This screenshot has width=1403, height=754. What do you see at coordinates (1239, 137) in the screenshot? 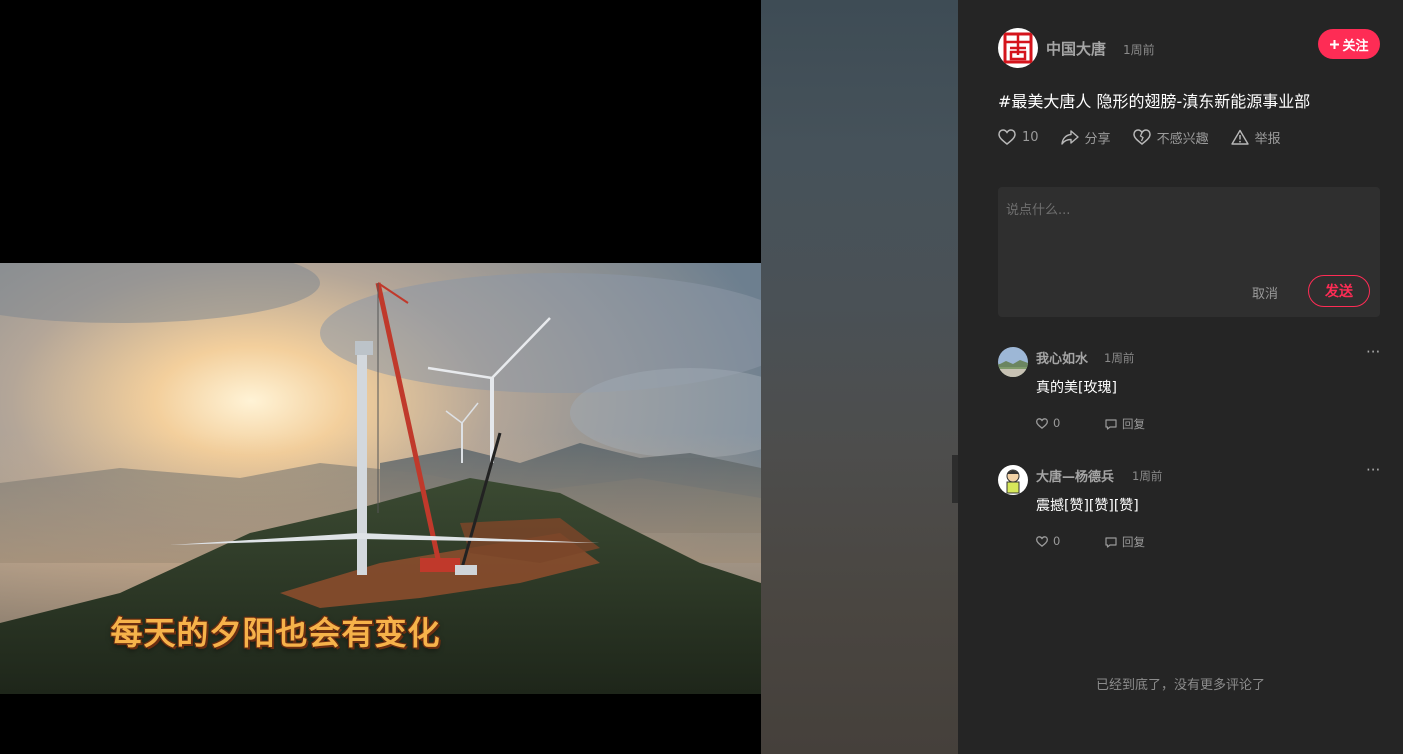
I see `warning-icon` at bounding box center [1239, 137].